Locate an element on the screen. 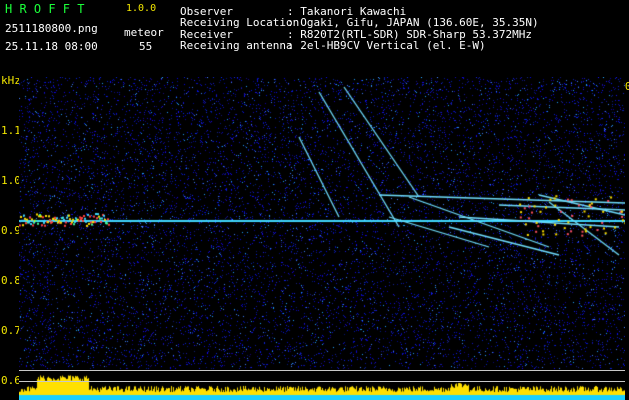 The image size is (629, 400). graph-top-line is located at coordinates (322, 370).